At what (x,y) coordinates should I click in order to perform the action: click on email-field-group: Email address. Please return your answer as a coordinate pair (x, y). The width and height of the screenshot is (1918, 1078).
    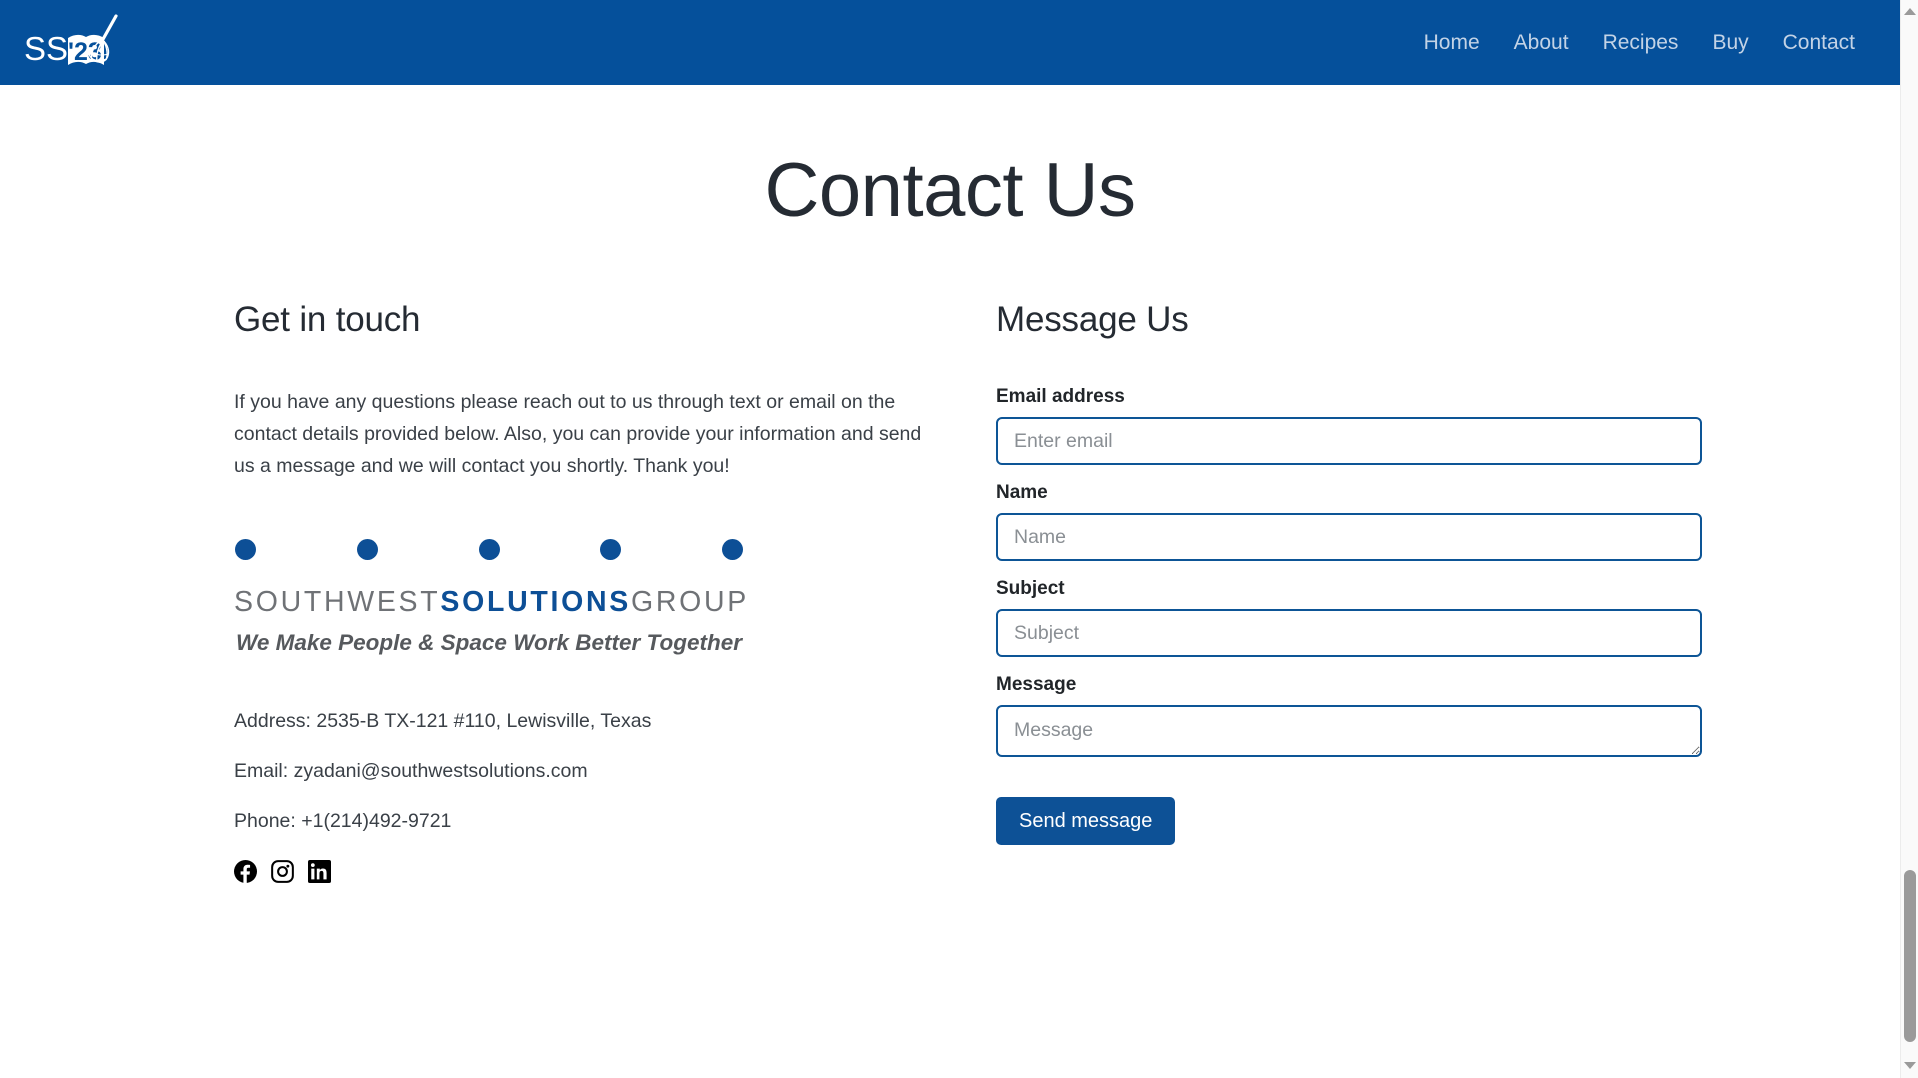
    Looking at the image, I should click on (1349, 425).